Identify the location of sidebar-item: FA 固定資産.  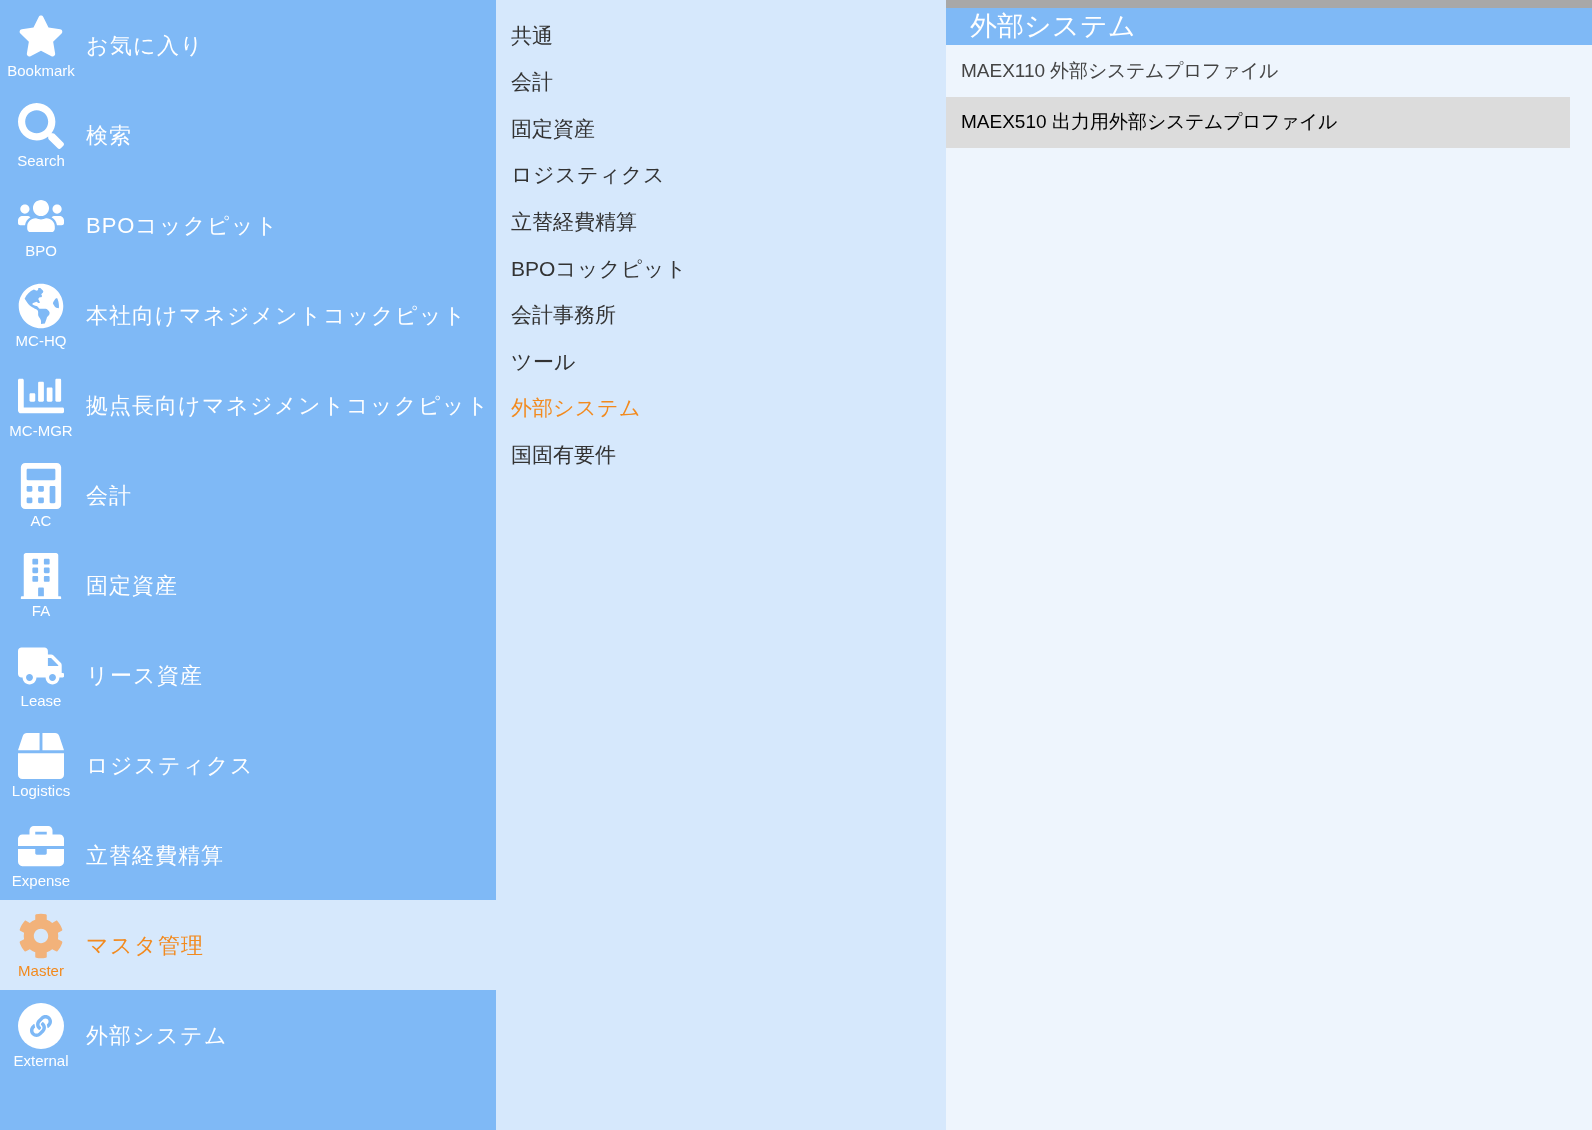
(248, 585).